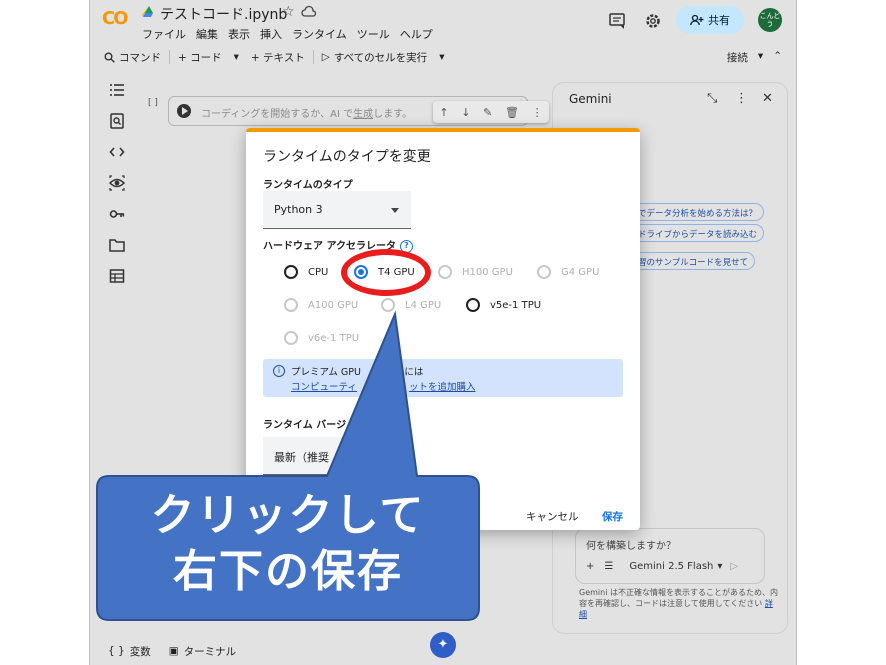  I want to click on add-code-button: + コード, so click(200, 57).